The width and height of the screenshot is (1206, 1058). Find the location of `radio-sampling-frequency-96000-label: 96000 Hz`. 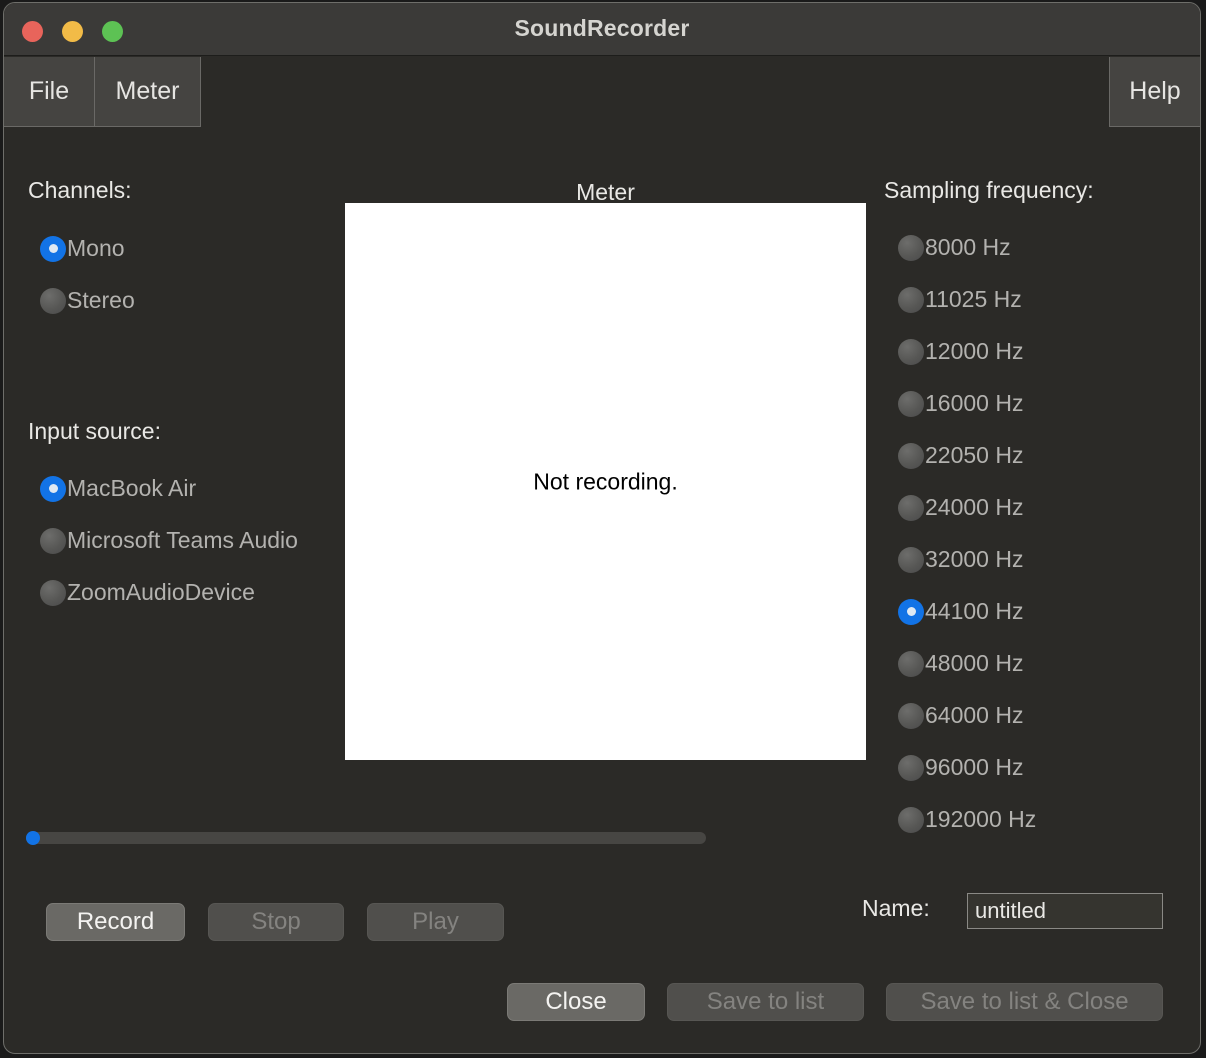

radio-sampling-frequency-96000-label: 96000 Hz is located at coordinates (974, 767).